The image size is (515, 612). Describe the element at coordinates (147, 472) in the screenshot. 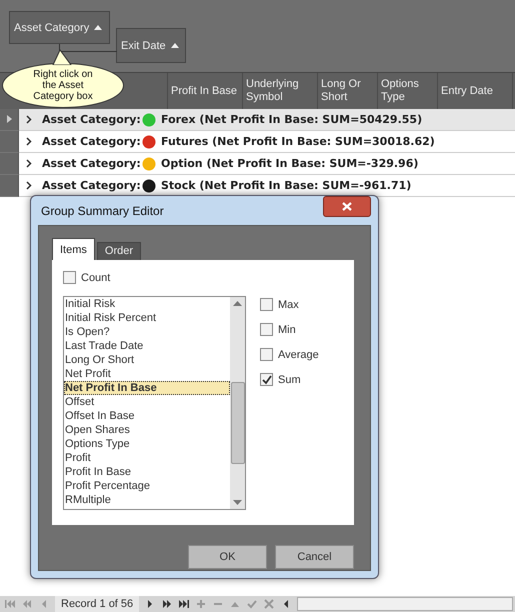

I see `list-item: Profit In Base` at that location.